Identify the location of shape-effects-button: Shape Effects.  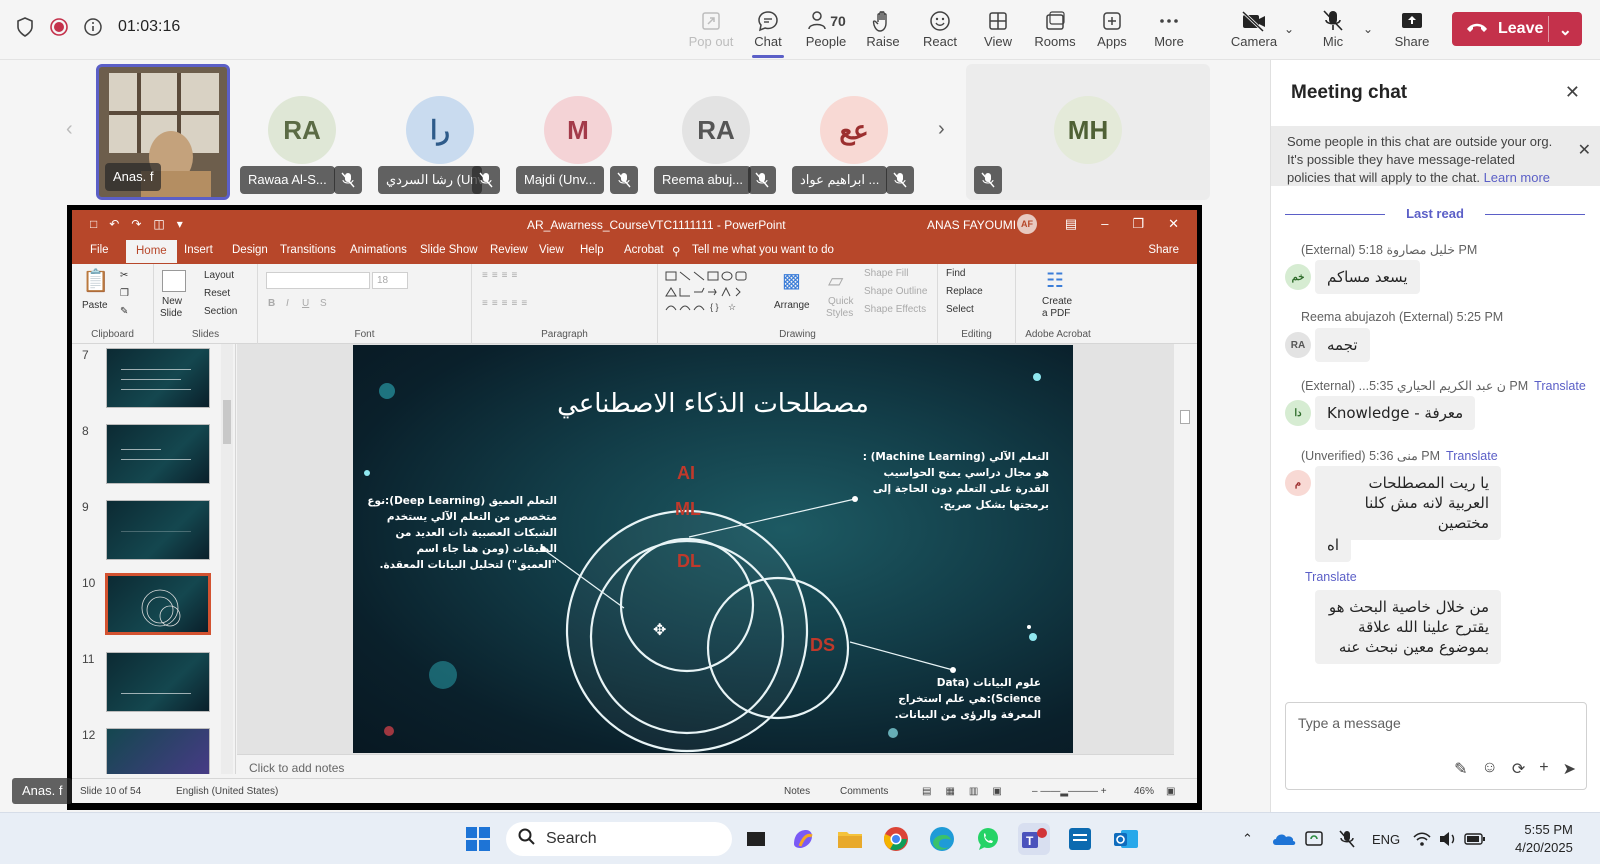
(895, 309).